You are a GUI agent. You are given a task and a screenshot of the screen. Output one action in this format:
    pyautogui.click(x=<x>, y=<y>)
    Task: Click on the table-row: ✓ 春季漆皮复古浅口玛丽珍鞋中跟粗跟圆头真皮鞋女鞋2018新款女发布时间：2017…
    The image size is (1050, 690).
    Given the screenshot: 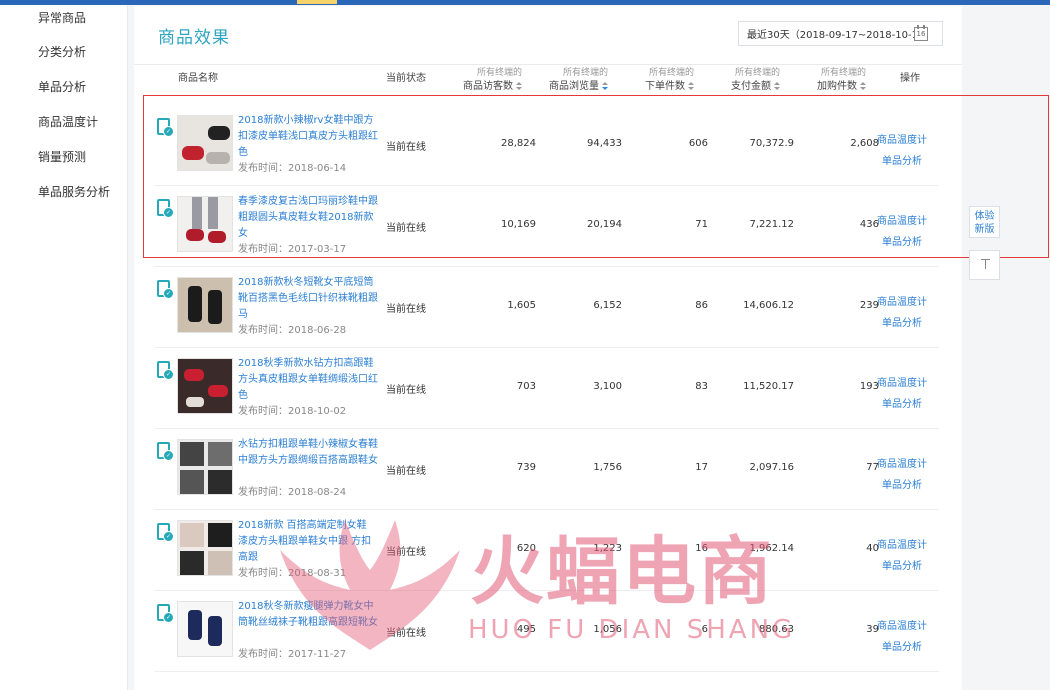 What is the action you would take?
    pyautogui.click(x=546, y=226)
    